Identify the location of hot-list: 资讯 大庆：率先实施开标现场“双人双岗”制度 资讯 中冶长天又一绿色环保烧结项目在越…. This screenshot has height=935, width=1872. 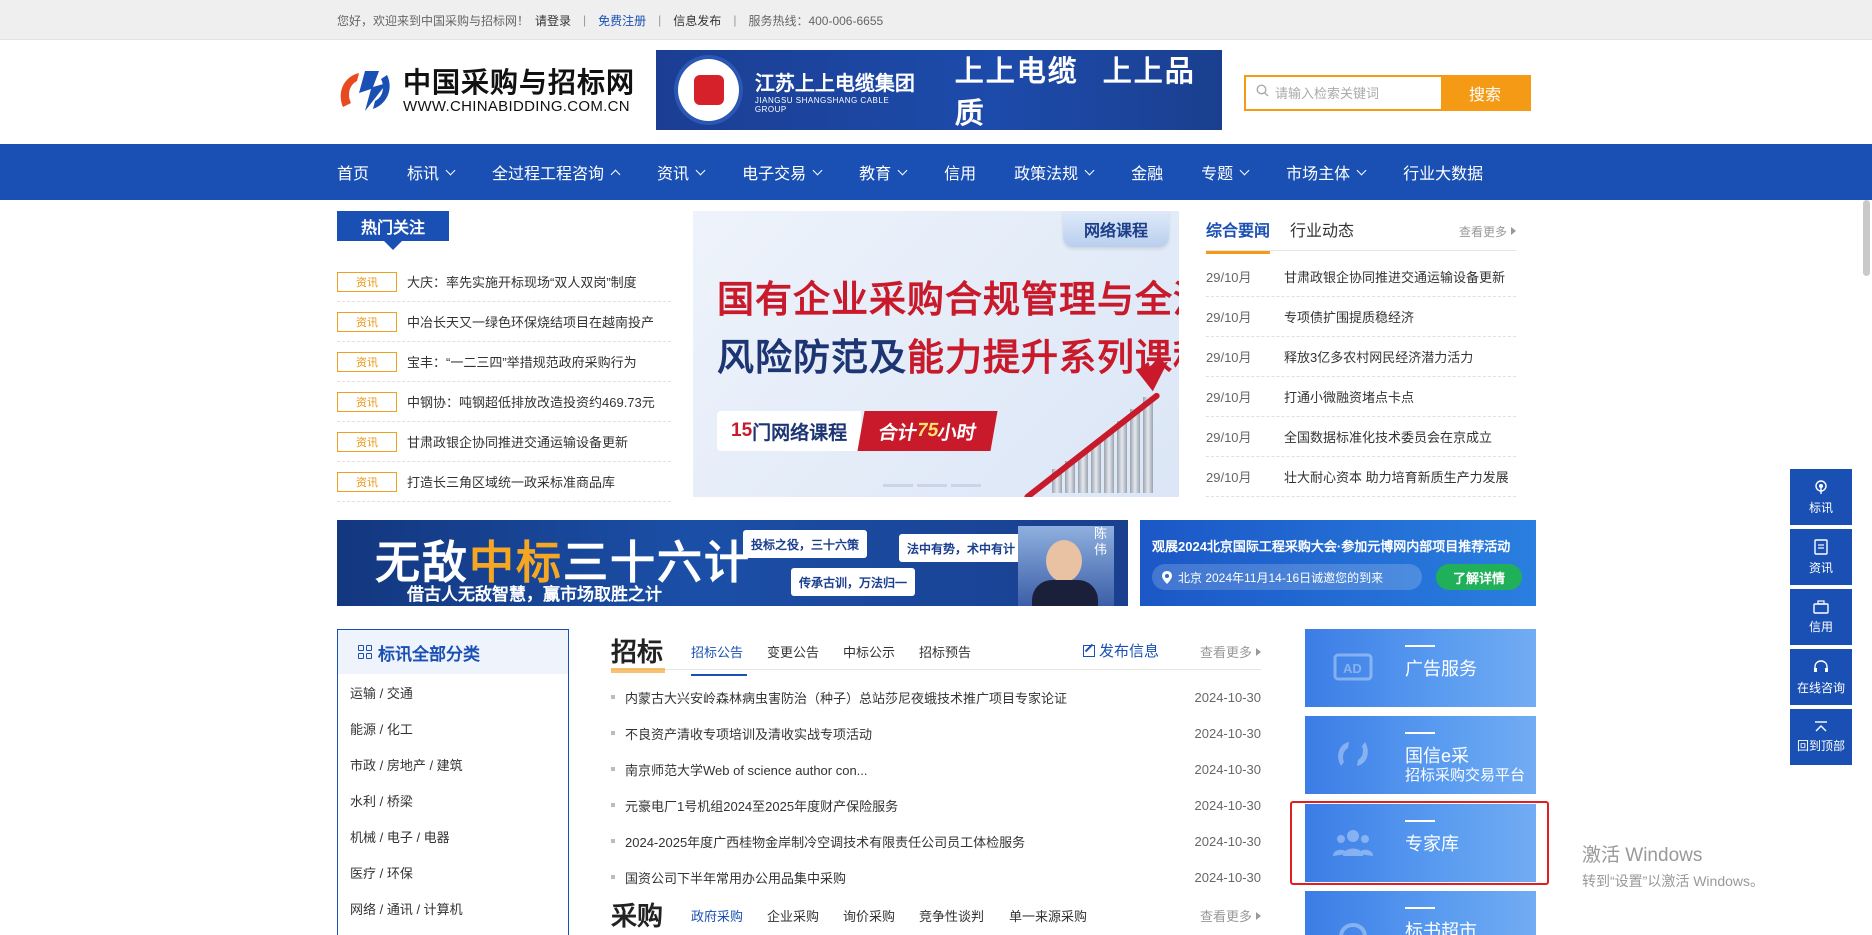
(504, 382).